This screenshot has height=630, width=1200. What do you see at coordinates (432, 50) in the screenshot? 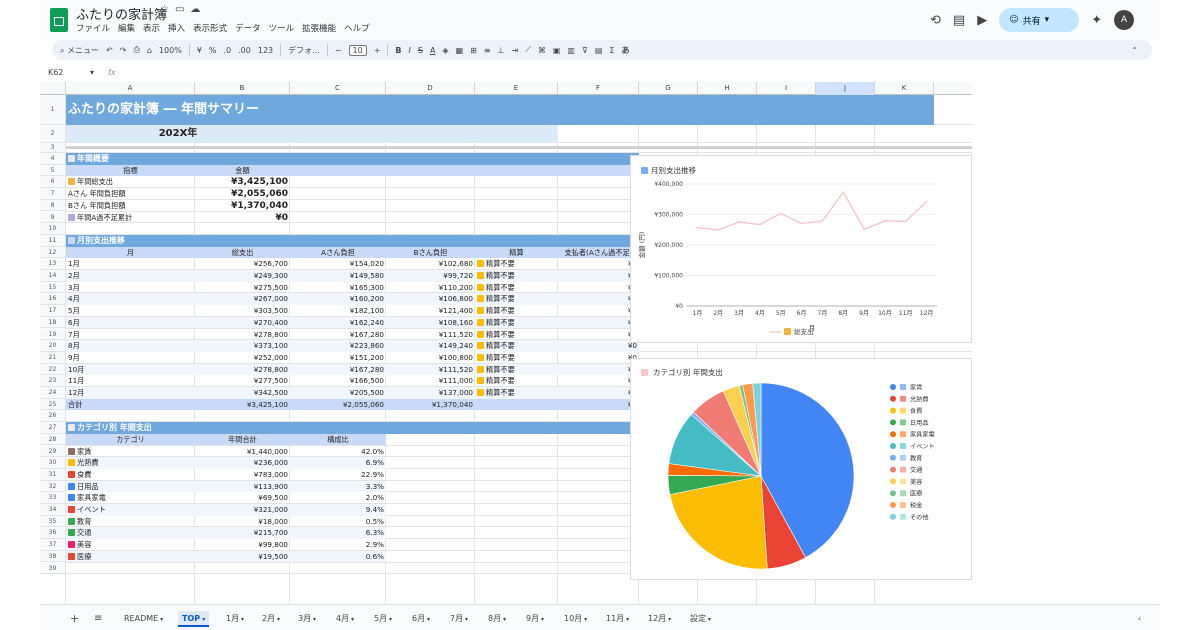
I see `text-color-icon: A` at bounding box center [432, 50].